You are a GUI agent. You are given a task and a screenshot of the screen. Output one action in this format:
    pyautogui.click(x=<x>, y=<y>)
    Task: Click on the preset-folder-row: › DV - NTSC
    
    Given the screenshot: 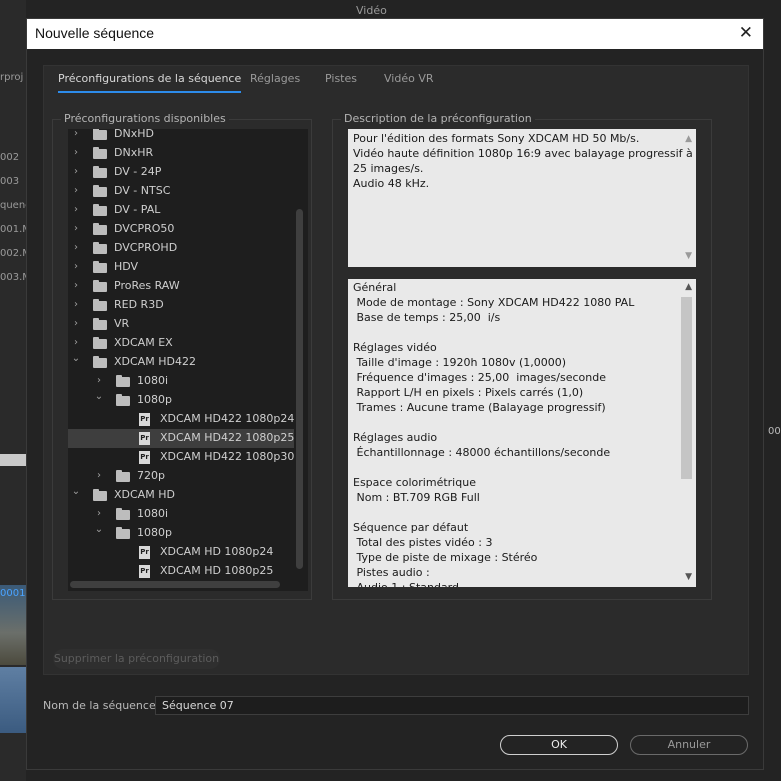 What is the action you would take?
    pyautogui.click(x=181, y=191)
    